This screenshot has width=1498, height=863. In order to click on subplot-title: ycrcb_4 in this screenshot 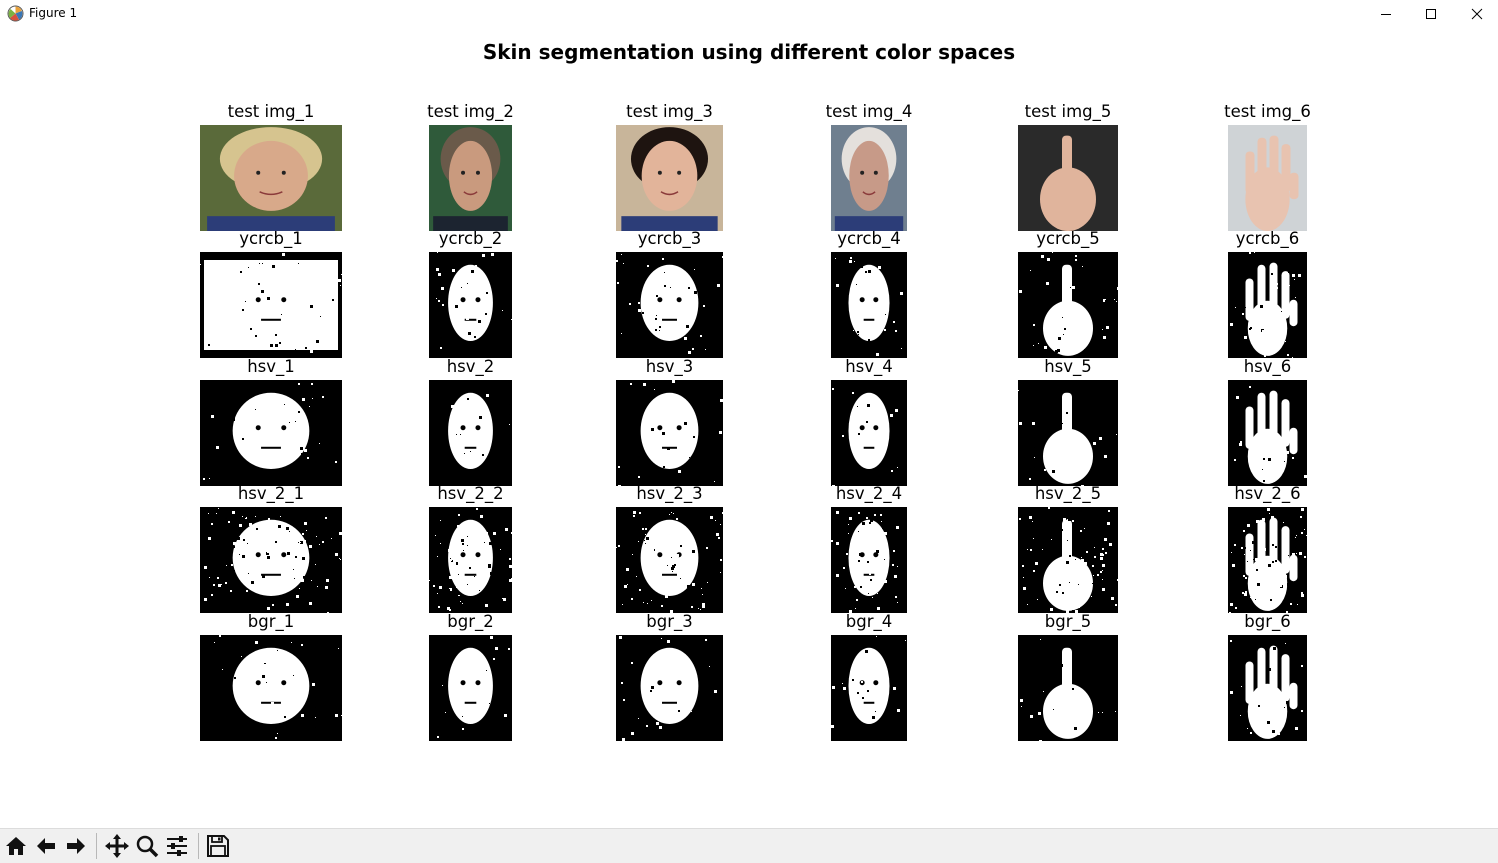, I will do `click(869, 238)`.